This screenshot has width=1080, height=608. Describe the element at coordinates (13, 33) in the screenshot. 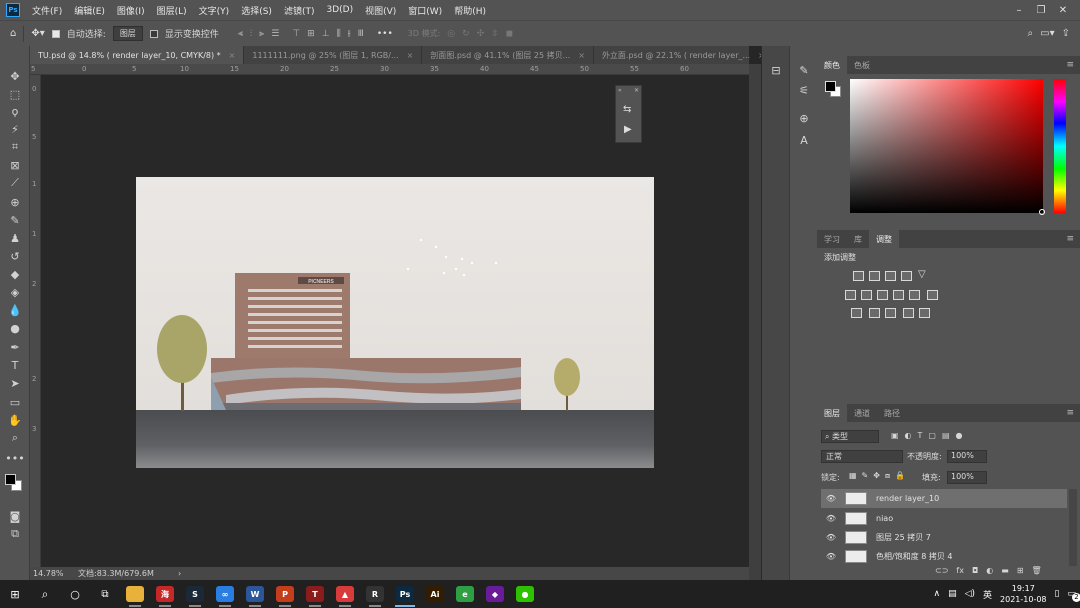

I see `home-icon: ⌂` at that location.